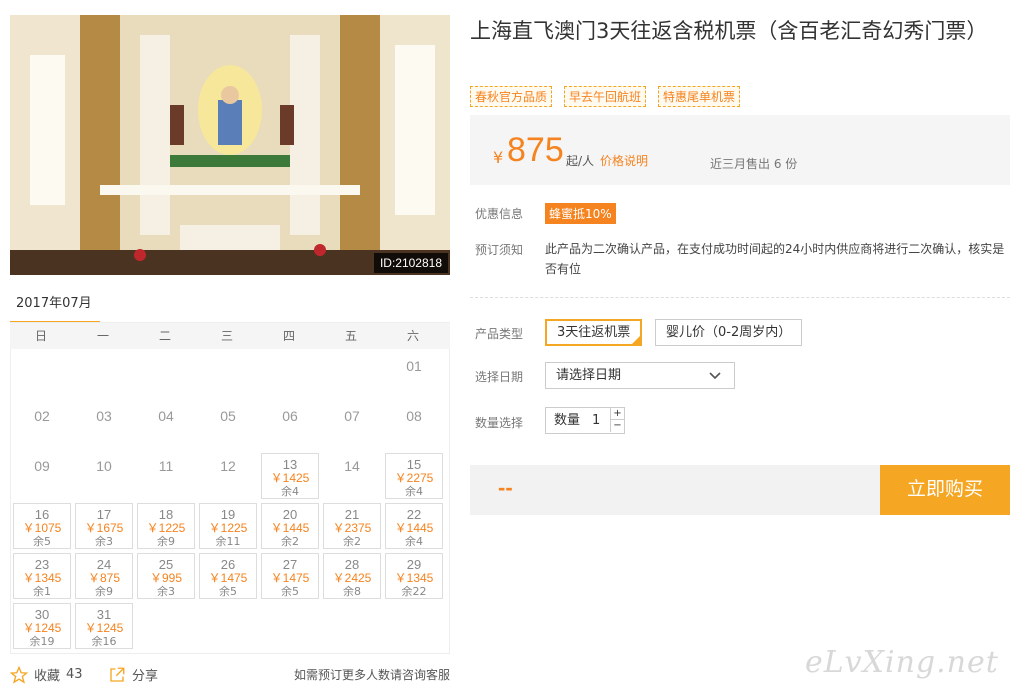 This screenshot has height=699, width=1015. I want to click on calendar-month-tab: 2017年07月, so click(55, 308).